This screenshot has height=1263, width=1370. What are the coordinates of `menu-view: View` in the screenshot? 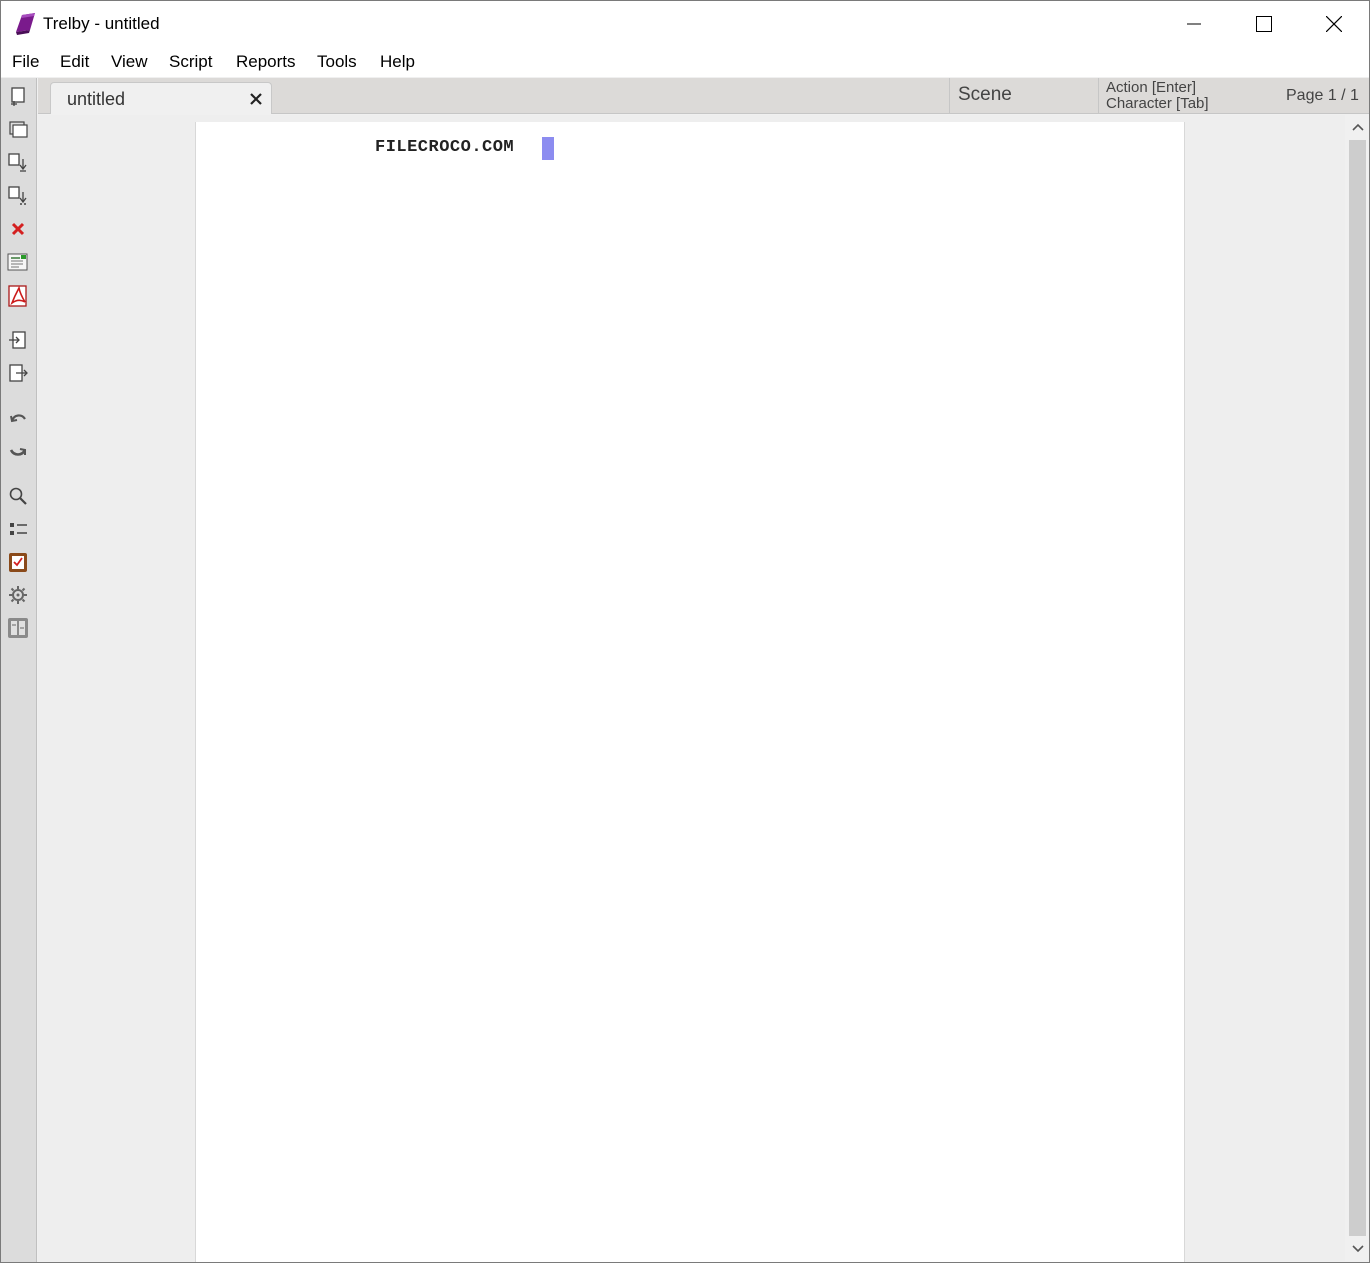 It's located at (129, 62).